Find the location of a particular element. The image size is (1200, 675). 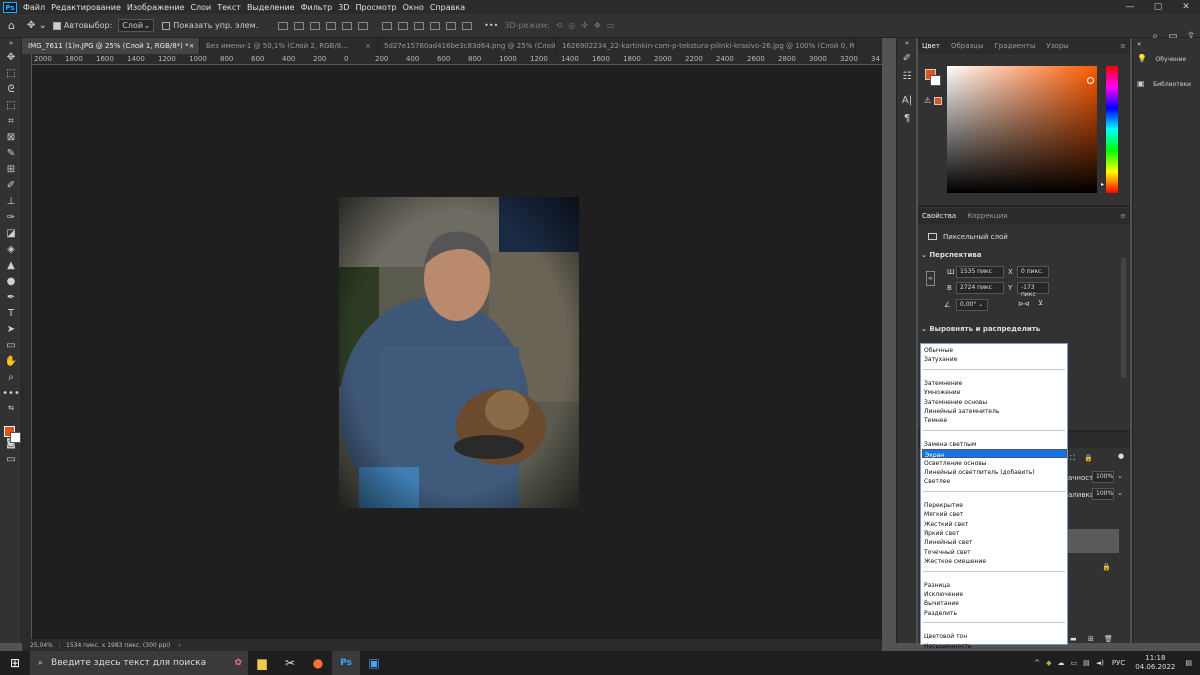

blend-mode-option: Точечный свет is located at coordinates (994, 552).